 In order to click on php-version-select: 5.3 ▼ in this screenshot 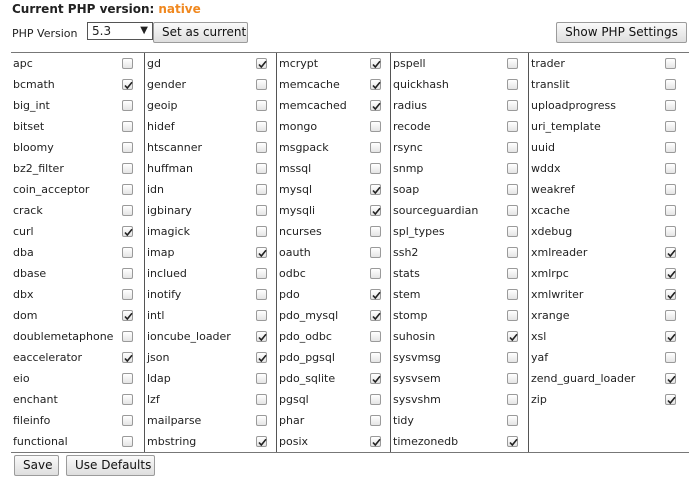, I will do `click(120, 31)`.